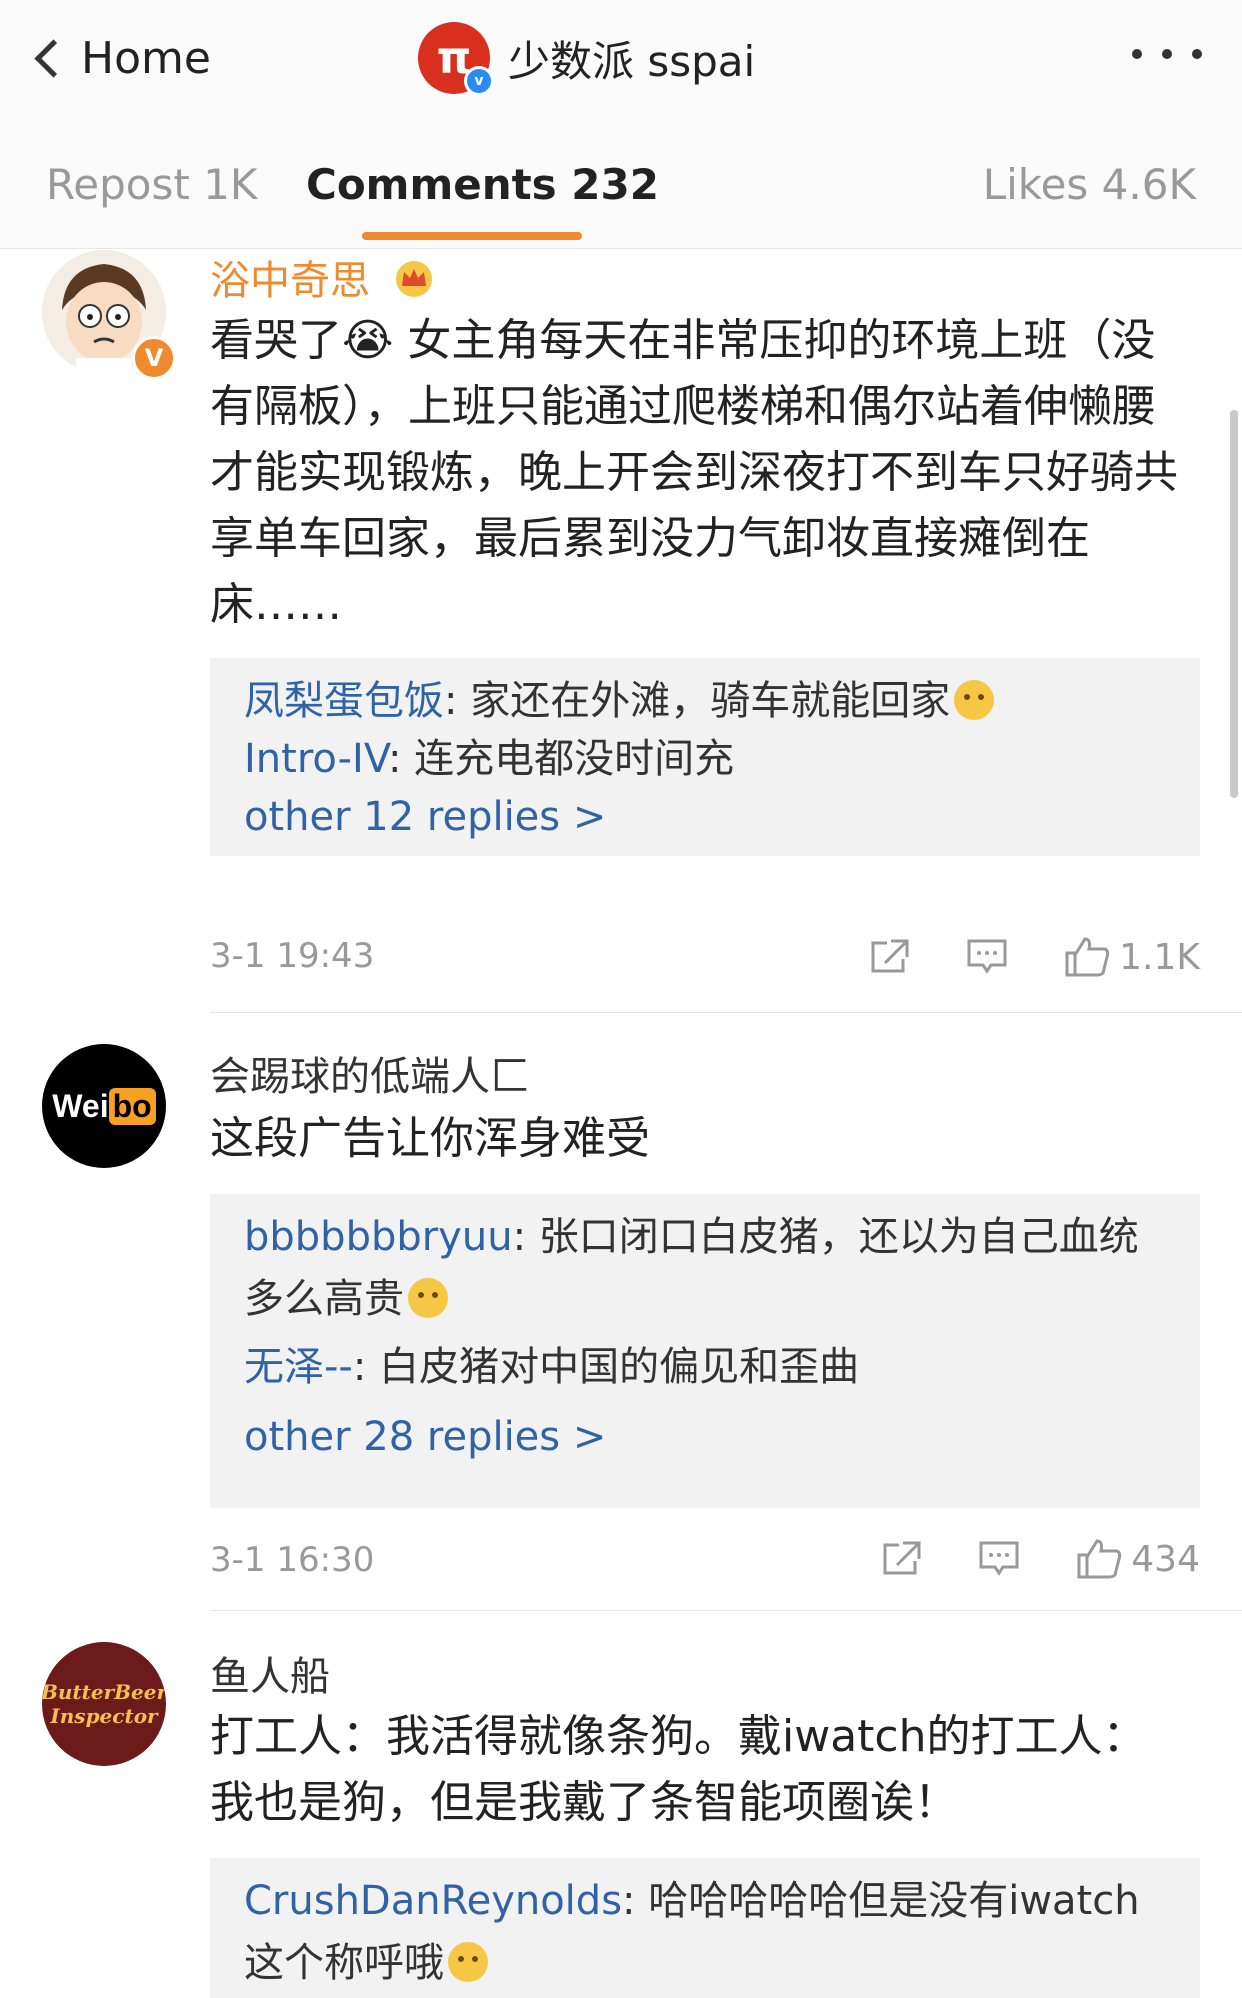 This screenshot has height=1998, width=1242. Describe the element at coordinates (104, 1716) in the screenshot. I see `avatar-text-b: Inspector` at that location.